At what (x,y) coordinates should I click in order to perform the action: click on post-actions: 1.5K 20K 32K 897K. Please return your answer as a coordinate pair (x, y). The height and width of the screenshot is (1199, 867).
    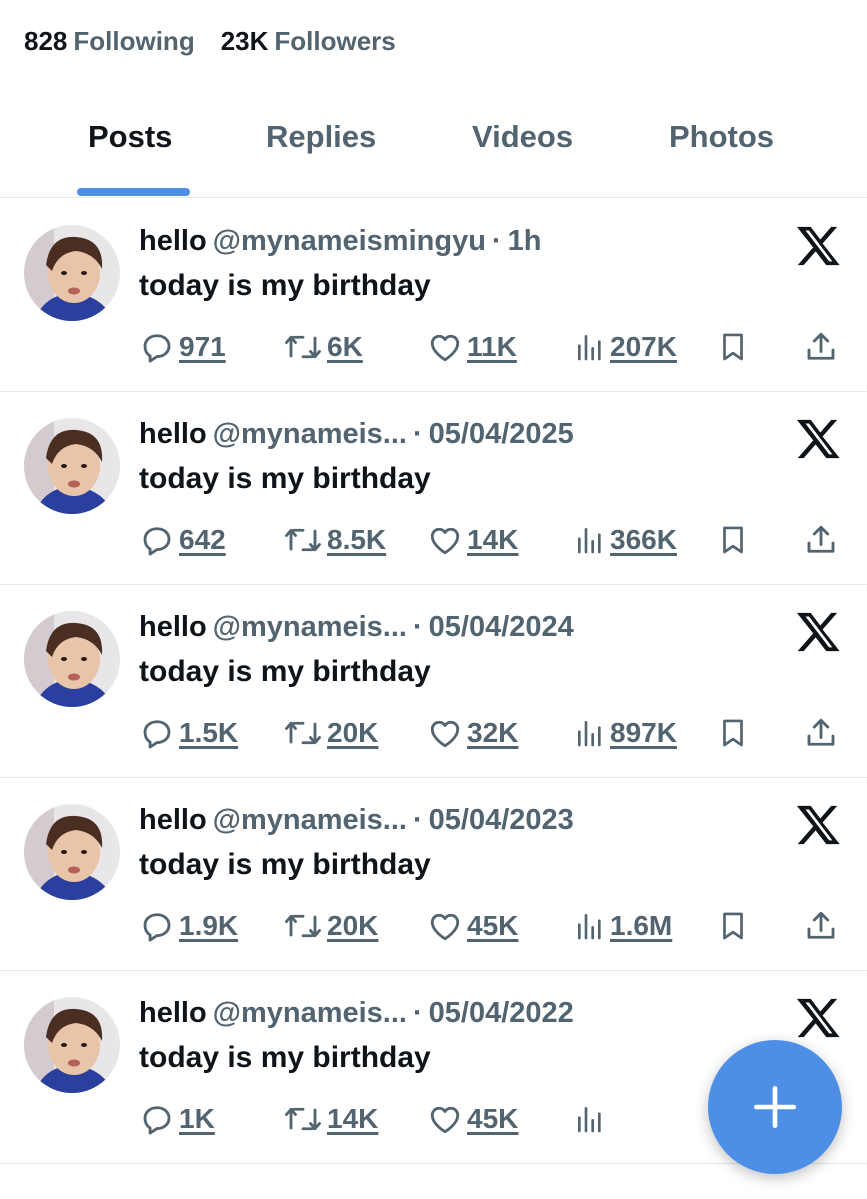
    Looking at the image, I should click on (433, 735).